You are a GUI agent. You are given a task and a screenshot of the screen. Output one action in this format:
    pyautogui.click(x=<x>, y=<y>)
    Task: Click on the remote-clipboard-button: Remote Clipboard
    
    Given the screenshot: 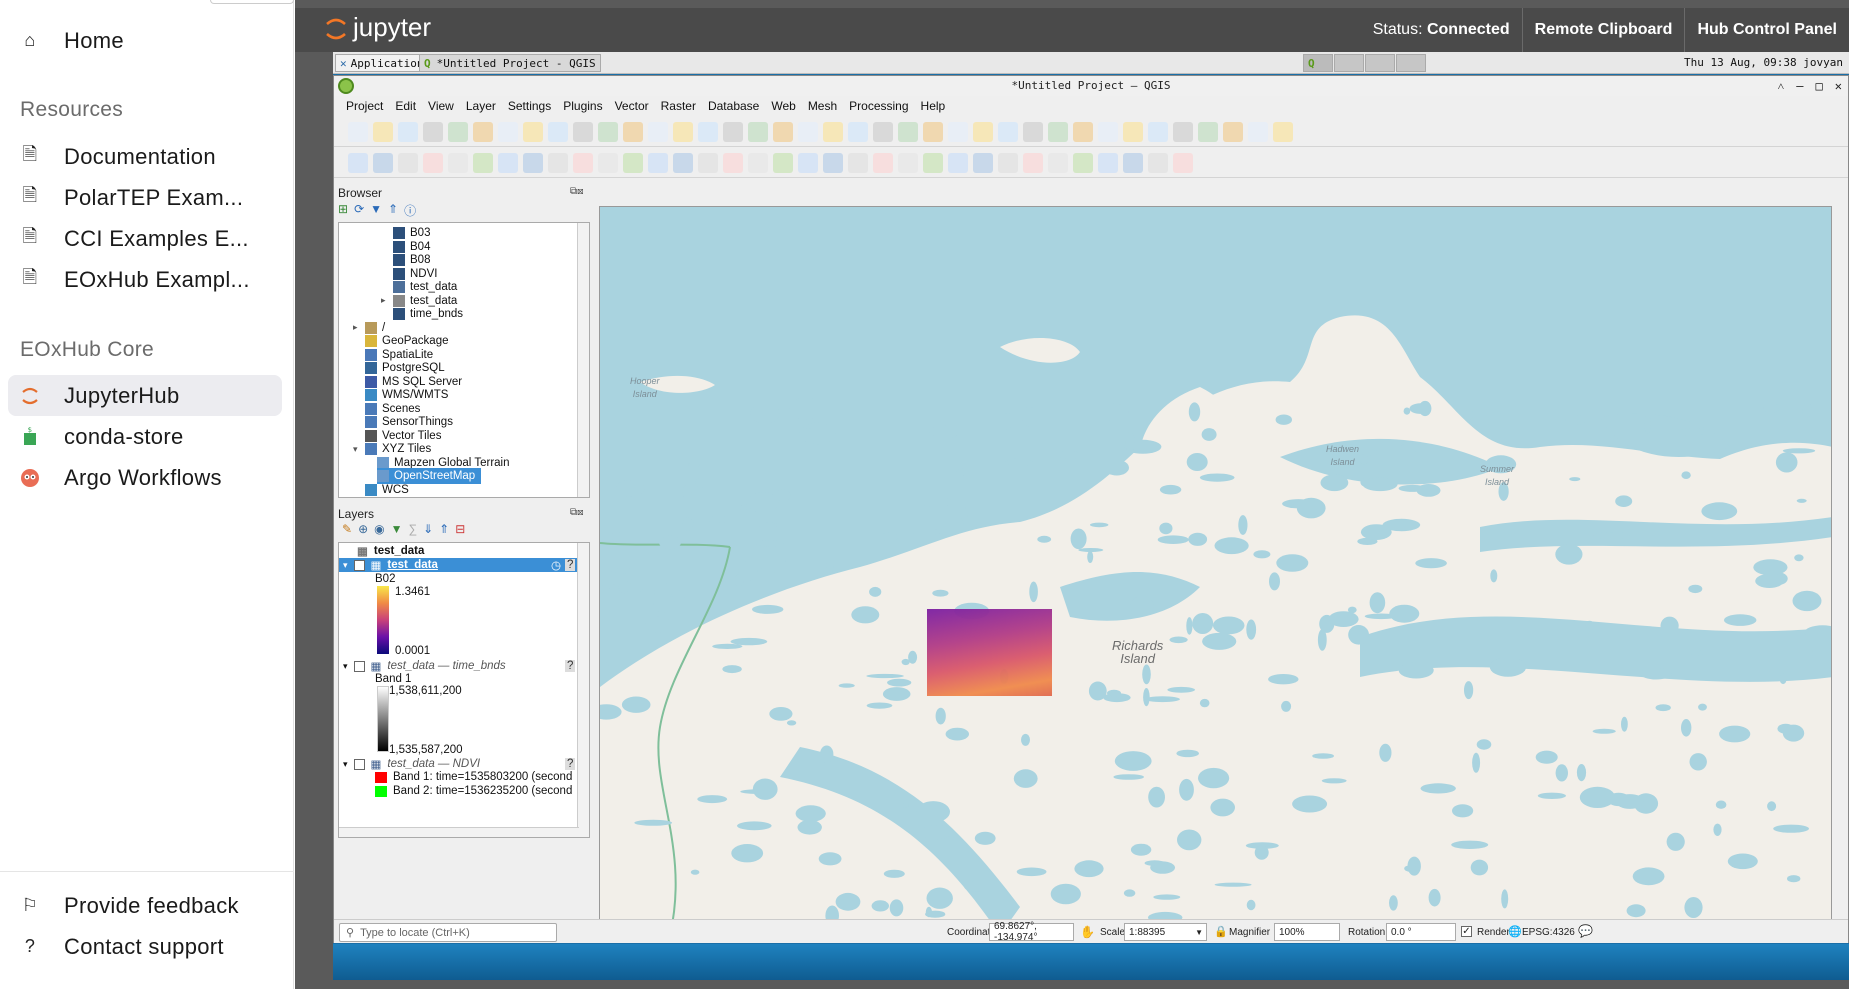 What is the action you would take?
    pyautogui.click(x=1603, y=30)
    